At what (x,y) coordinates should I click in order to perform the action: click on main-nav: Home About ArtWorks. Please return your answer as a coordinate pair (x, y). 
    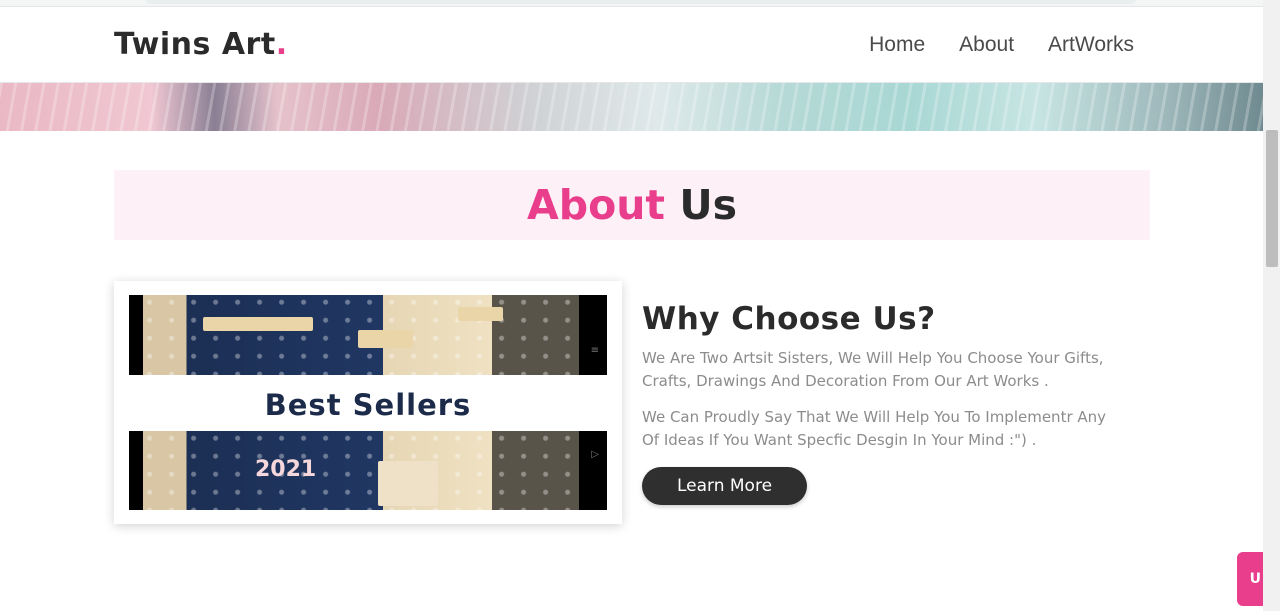
    Looking at the image, I should click on (1001, 45).